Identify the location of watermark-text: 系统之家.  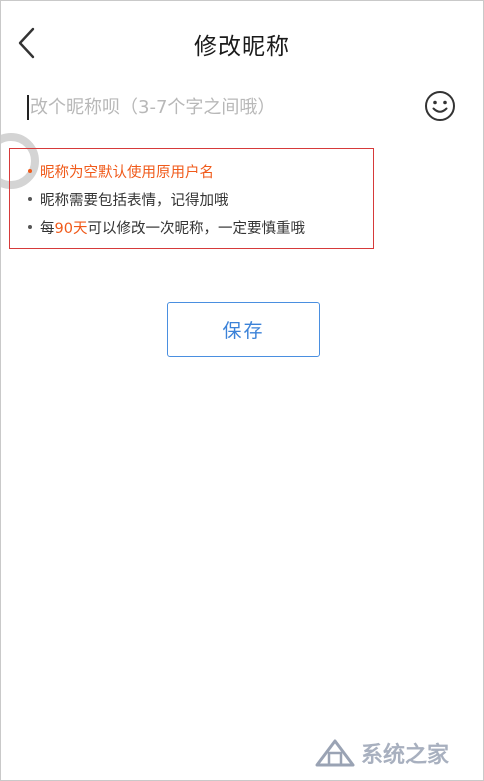
(405, 755).